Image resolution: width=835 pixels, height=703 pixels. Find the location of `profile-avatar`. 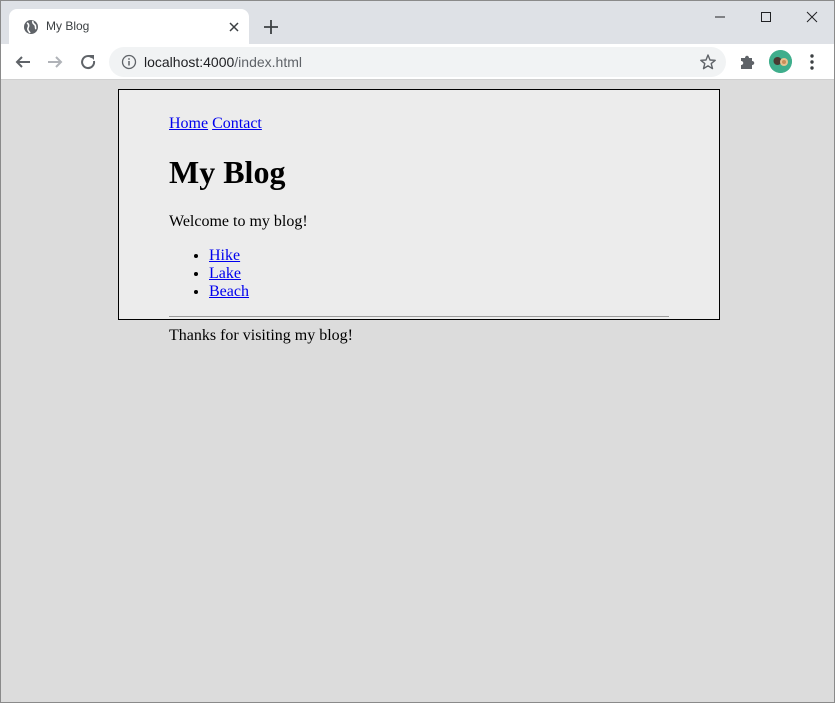

profile-avatar is located at coordinates (780, 61).